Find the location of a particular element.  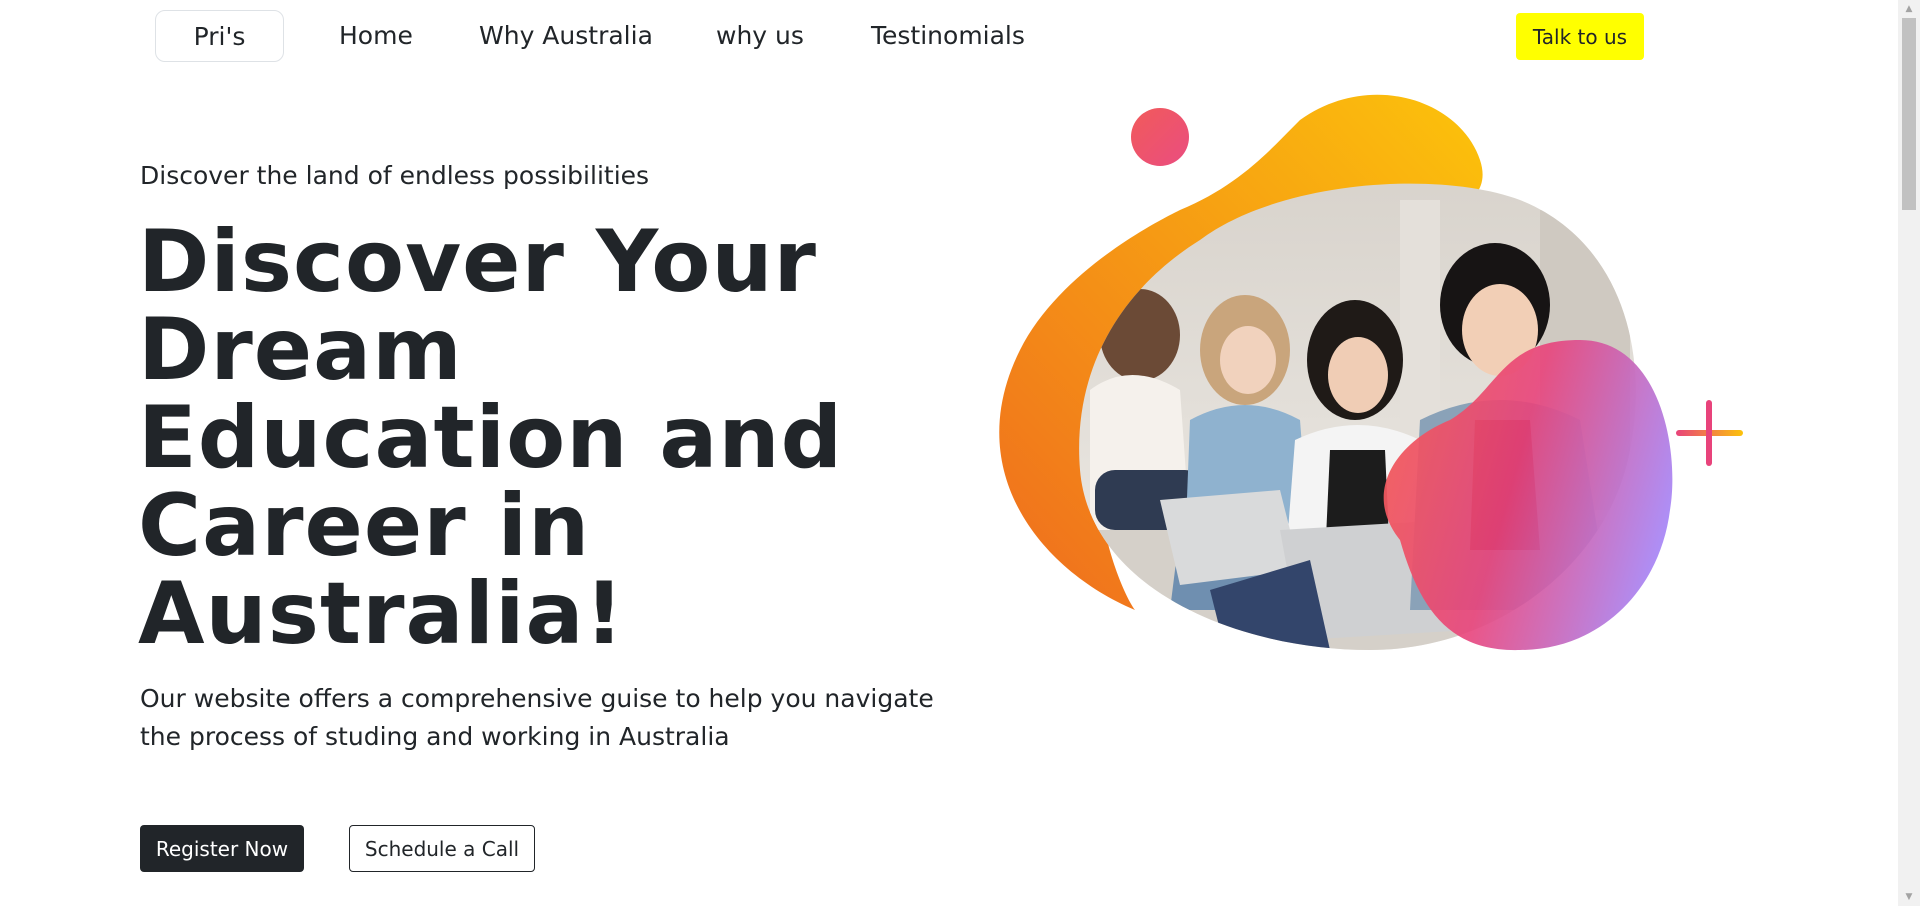

nav-link-home: Home is located at coordinates (376, 36).